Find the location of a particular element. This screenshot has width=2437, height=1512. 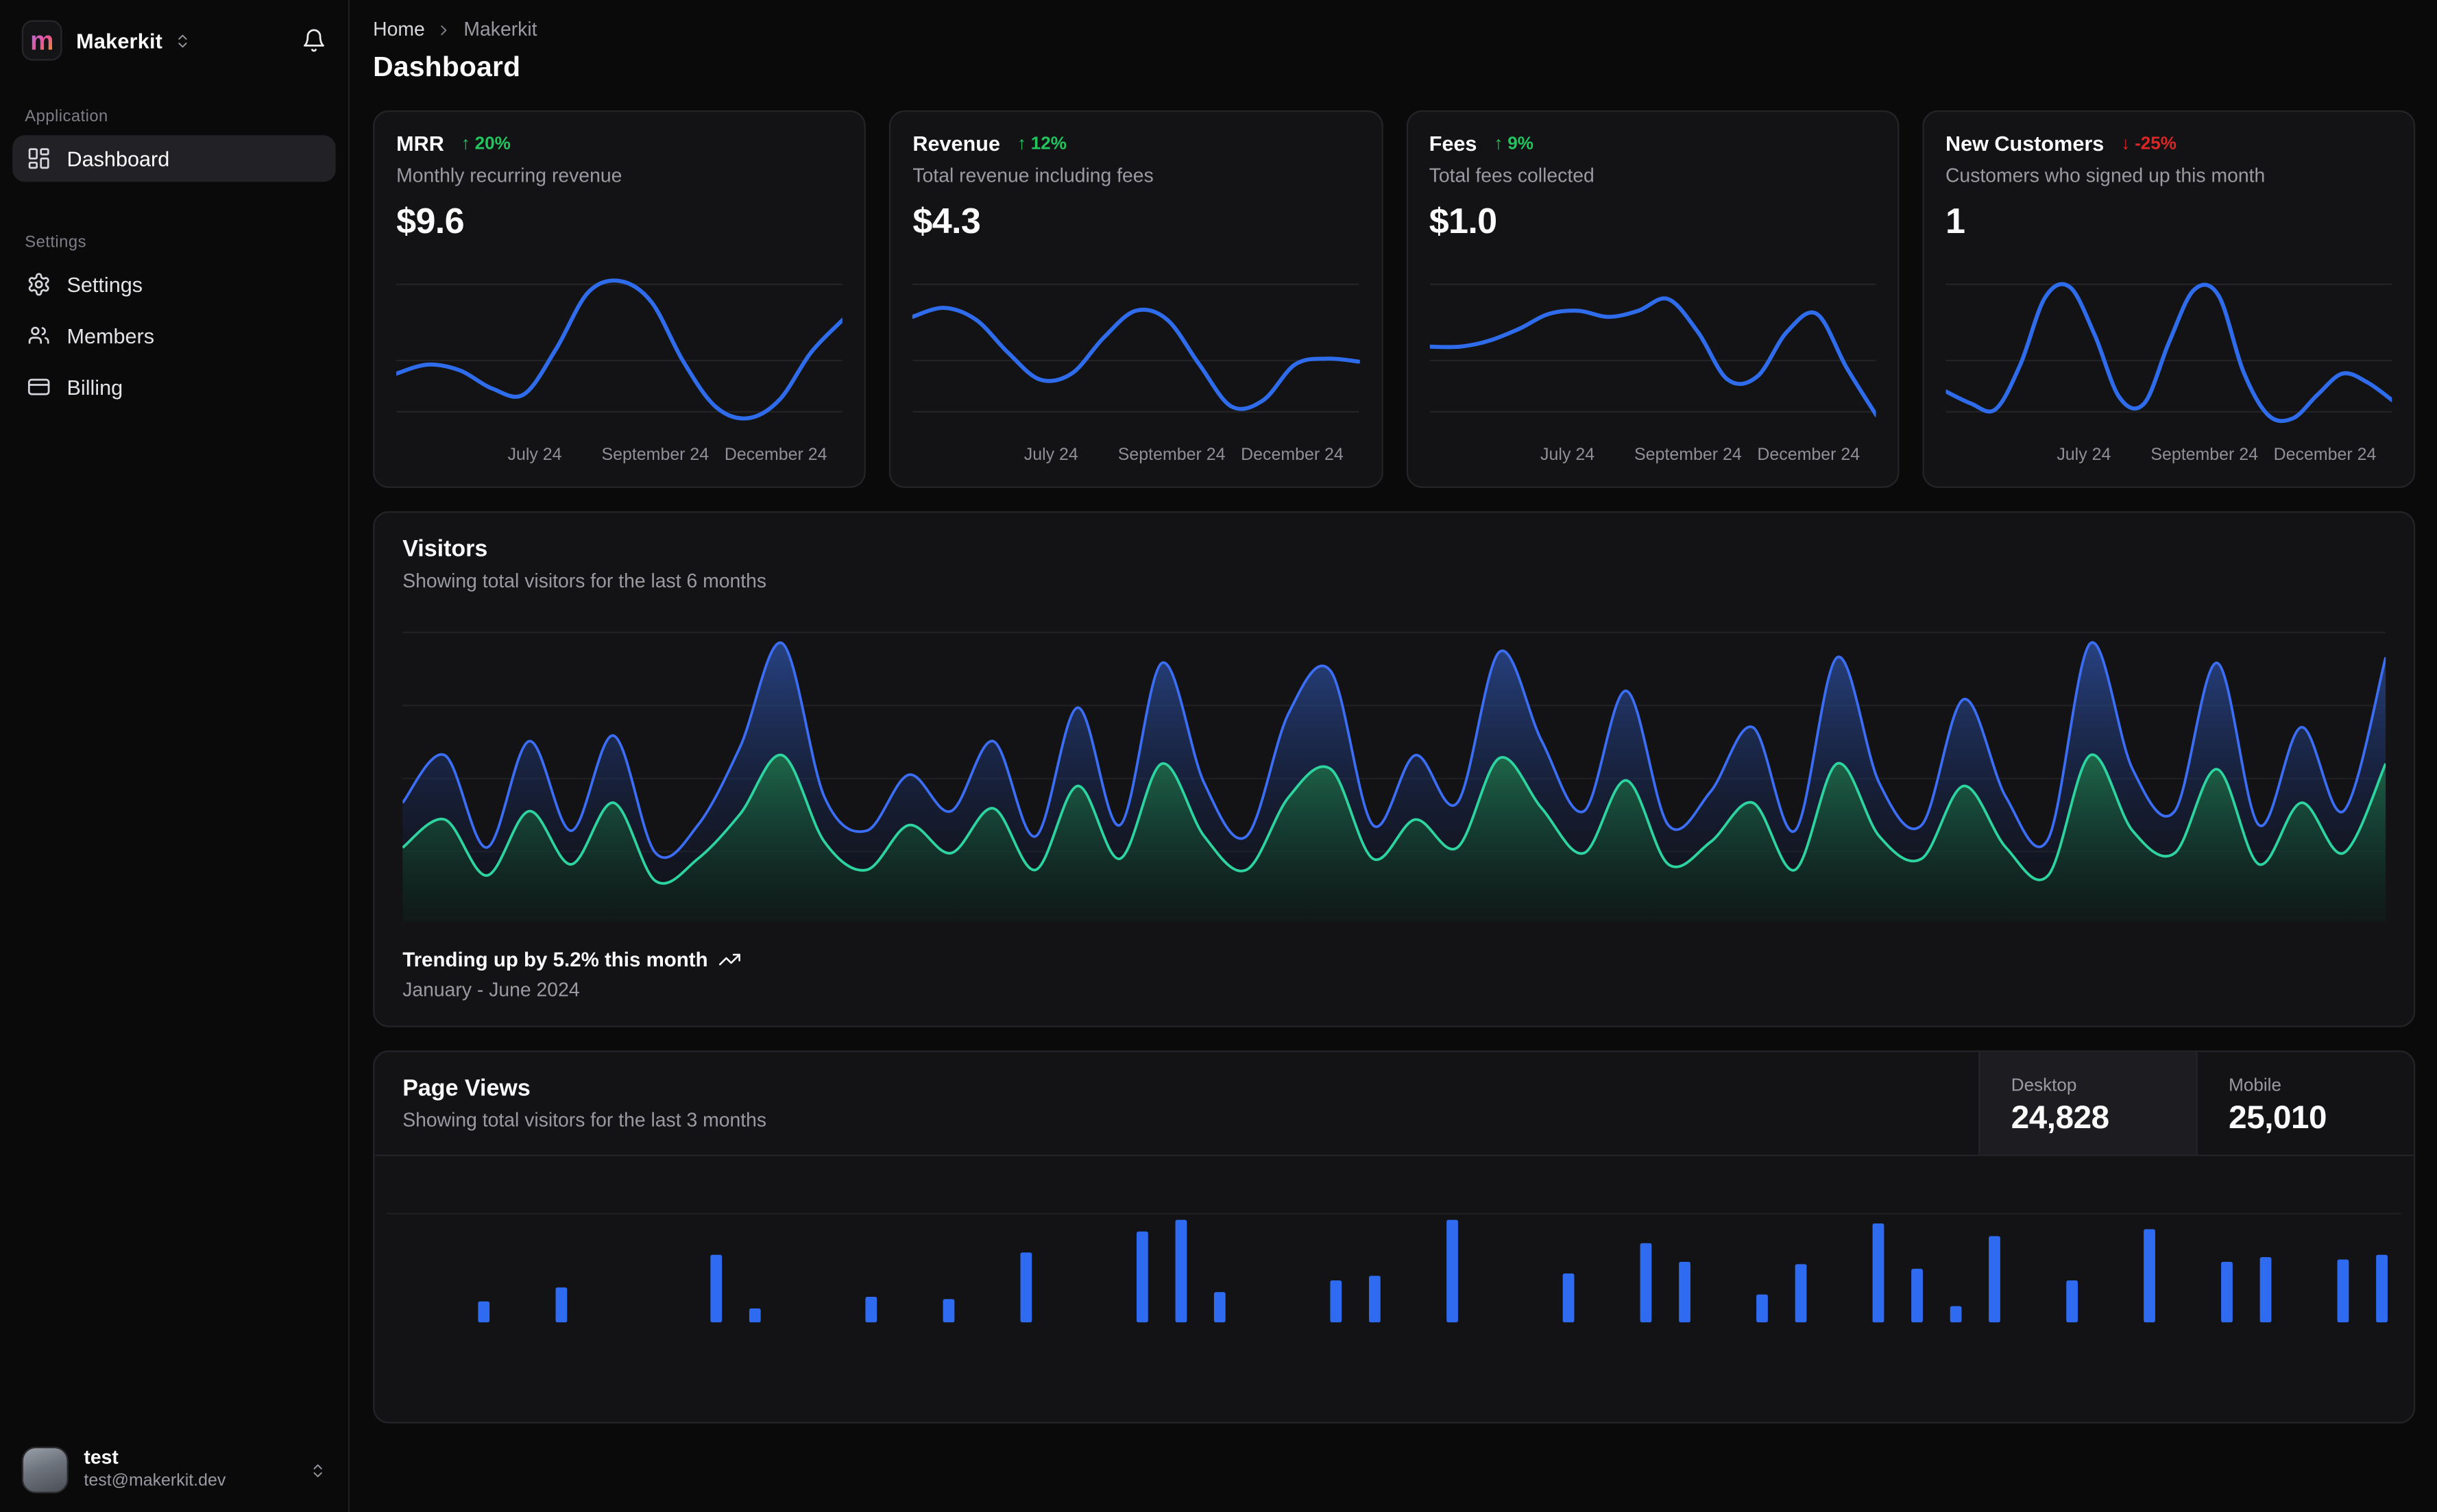

dashboard-icon is located at coordinates (39, 159).